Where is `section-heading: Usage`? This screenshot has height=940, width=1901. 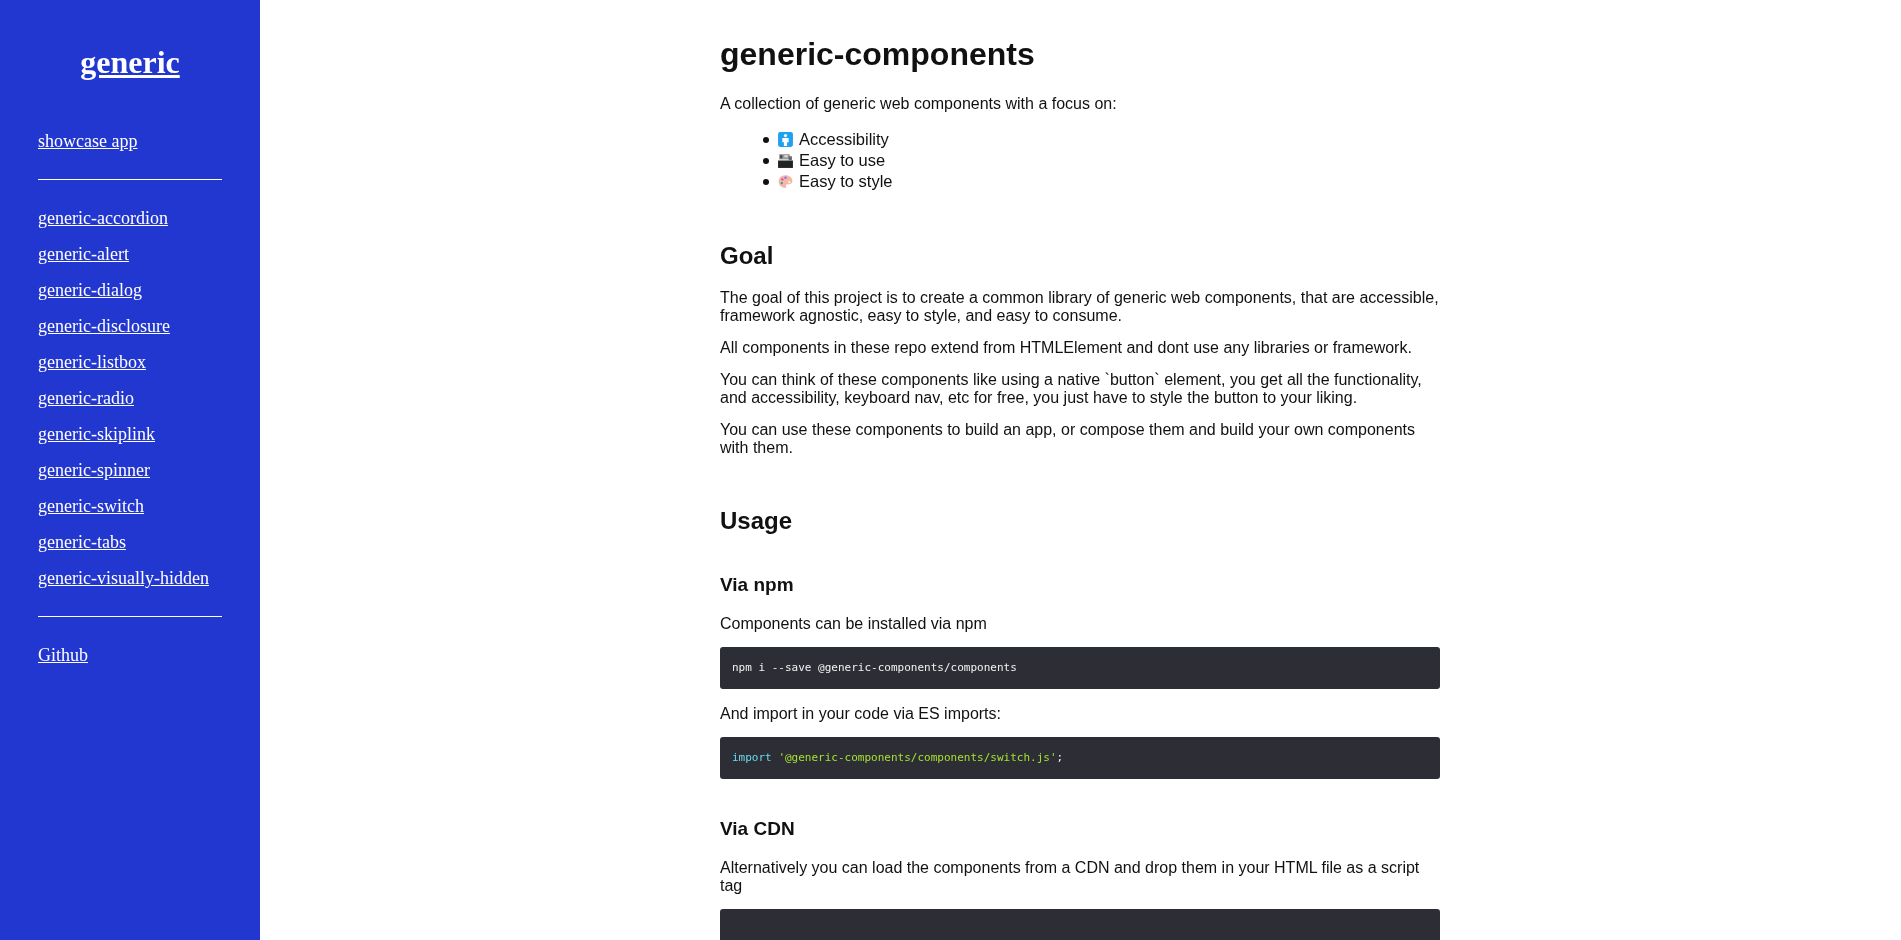 section-heading: Usage is located at coordinates (757, 521).